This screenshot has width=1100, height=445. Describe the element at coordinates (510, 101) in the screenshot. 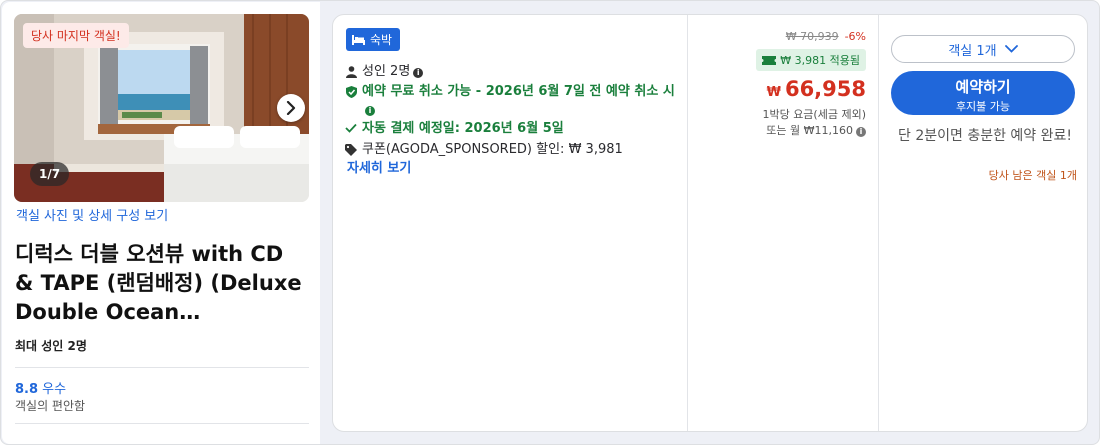

I see `feature-free-cancel: 예약 무료 취소 가능 - 2026년 6월 7일 전 예약 취소 시 i` at that location.